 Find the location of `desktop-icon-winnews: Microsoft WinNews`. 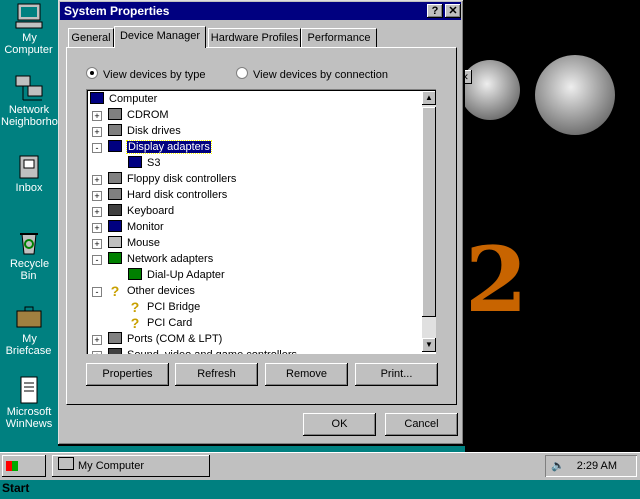

desktop-icon-winnews: Microsoft WinNews is located at coordinates (29, 403).